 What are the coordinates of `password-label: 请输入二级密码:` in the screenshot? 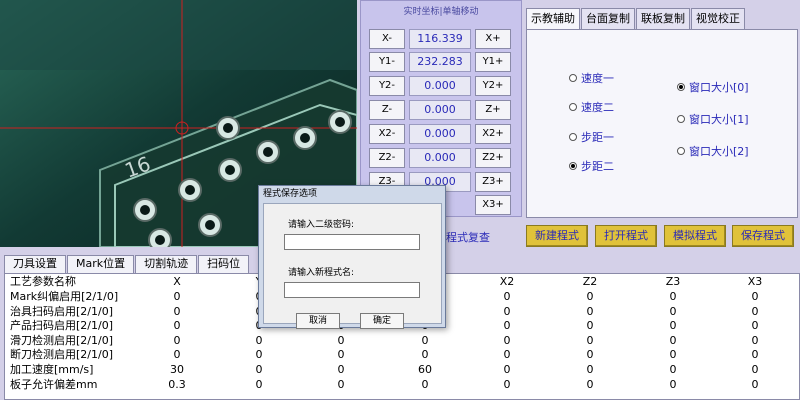 It's located at (321, 225).